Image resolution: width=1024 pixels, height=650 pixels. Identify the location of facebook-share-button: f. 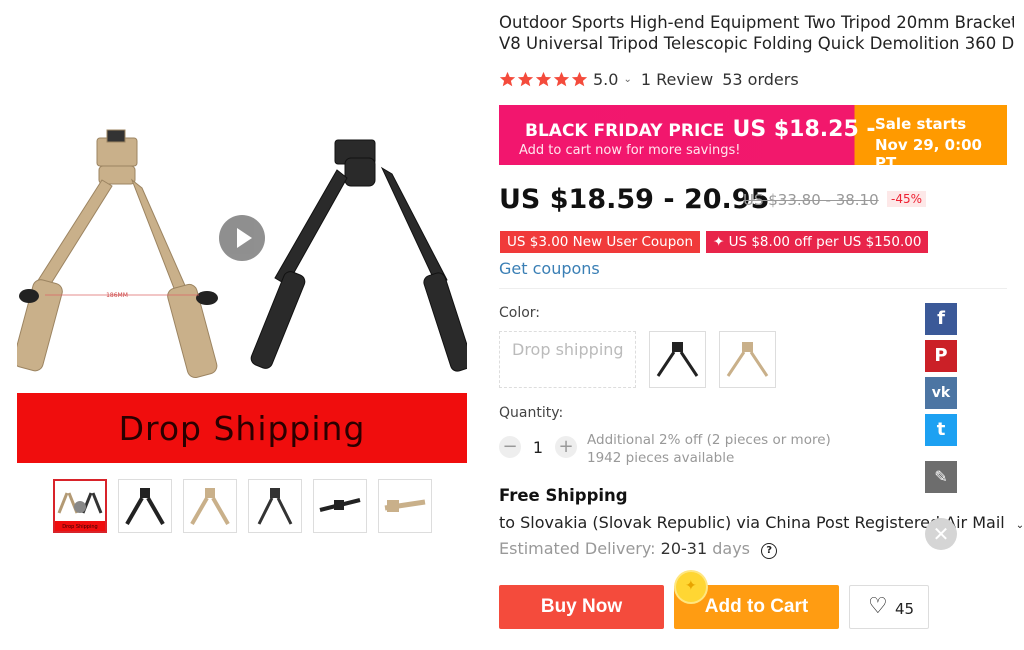
(941, 319).